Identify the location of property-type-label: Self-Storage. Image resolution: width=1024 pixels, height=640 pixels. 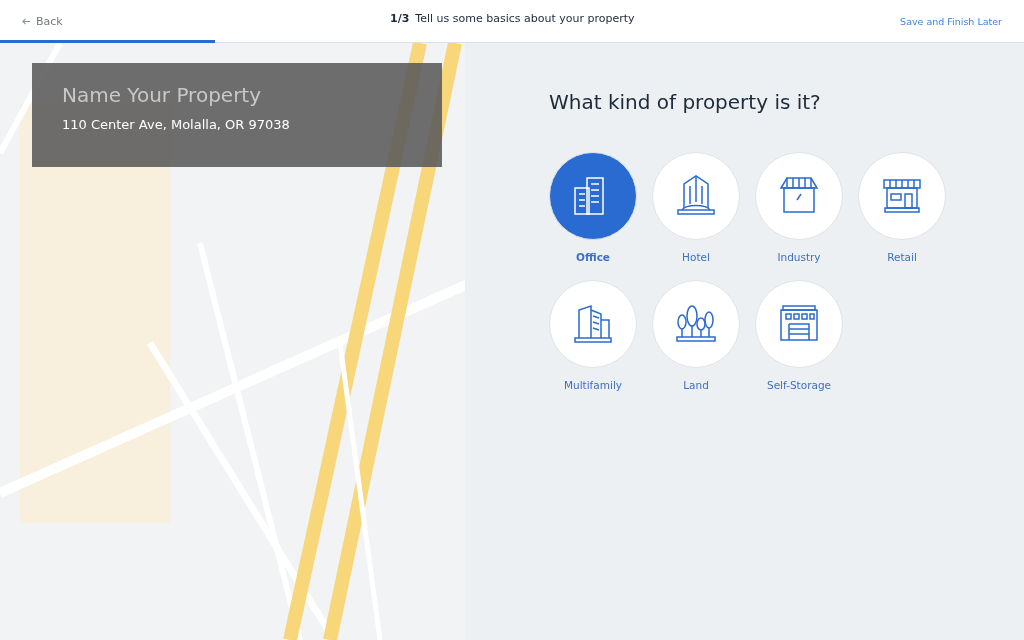
(798, 385).